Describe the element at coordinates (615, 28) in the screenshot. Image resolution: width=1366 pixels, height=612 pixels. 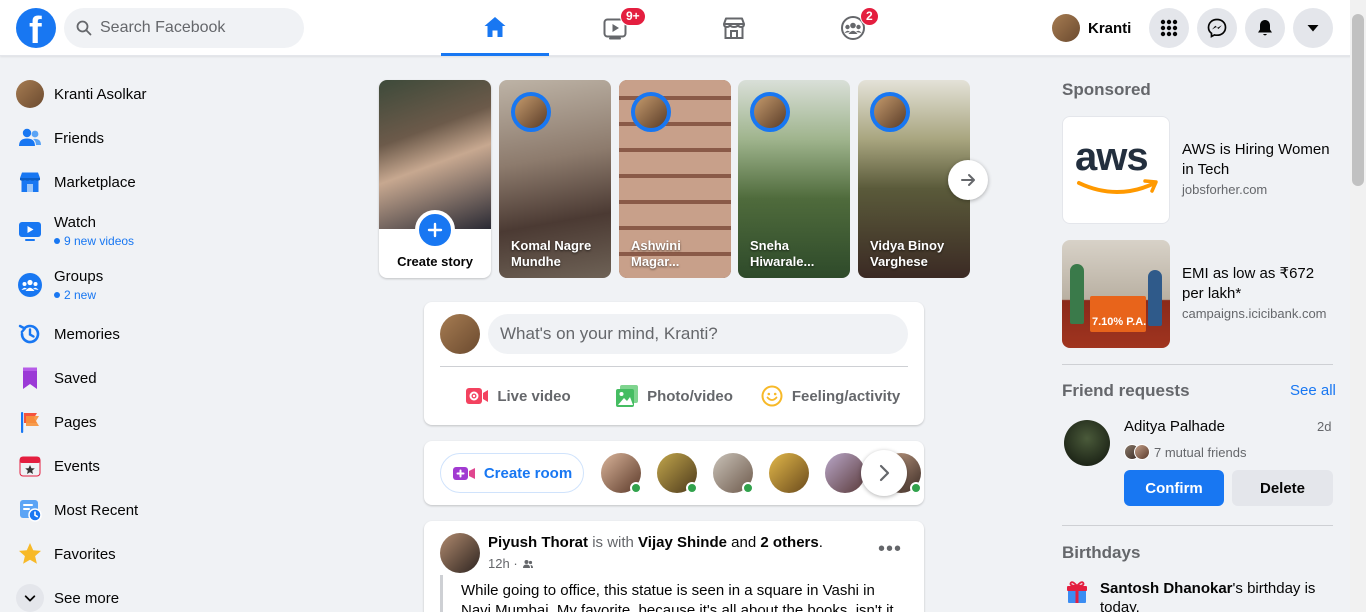
I see `tab-watch: 9+` at that location.